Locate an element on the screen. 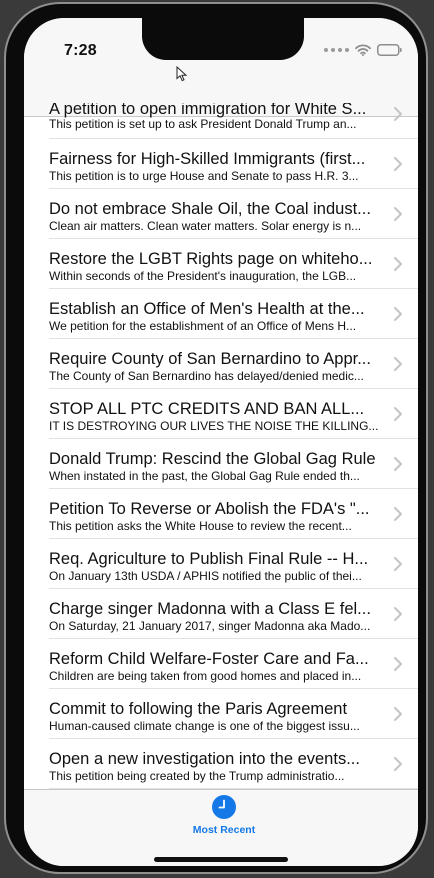  signal-icon is located at coordinates (336, 50).